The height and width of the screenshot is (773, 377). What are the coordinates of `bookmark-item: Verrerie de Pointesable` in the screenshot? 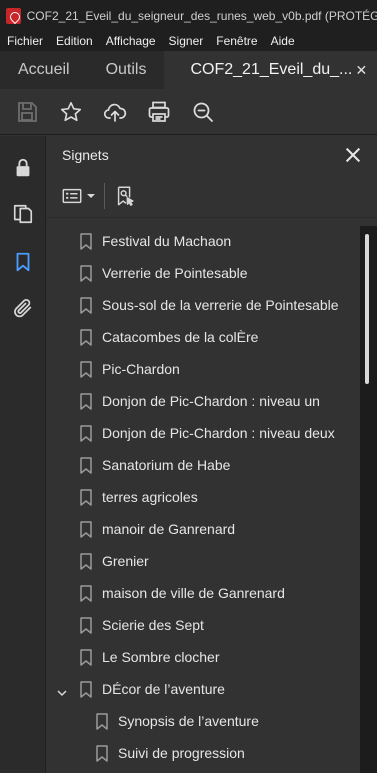 It's located at (203, 274).